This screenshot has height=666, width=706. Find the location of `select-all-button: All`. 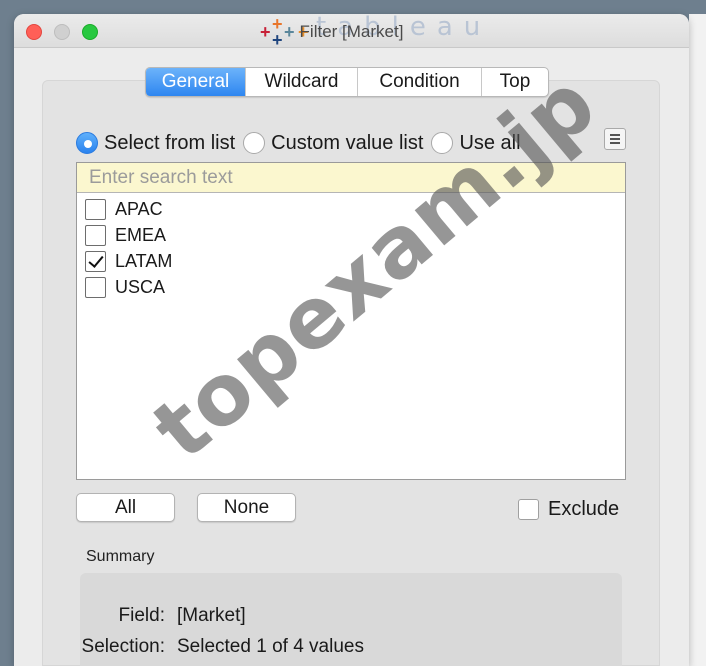

select-all-button: All is located at coordinates (125, 507).